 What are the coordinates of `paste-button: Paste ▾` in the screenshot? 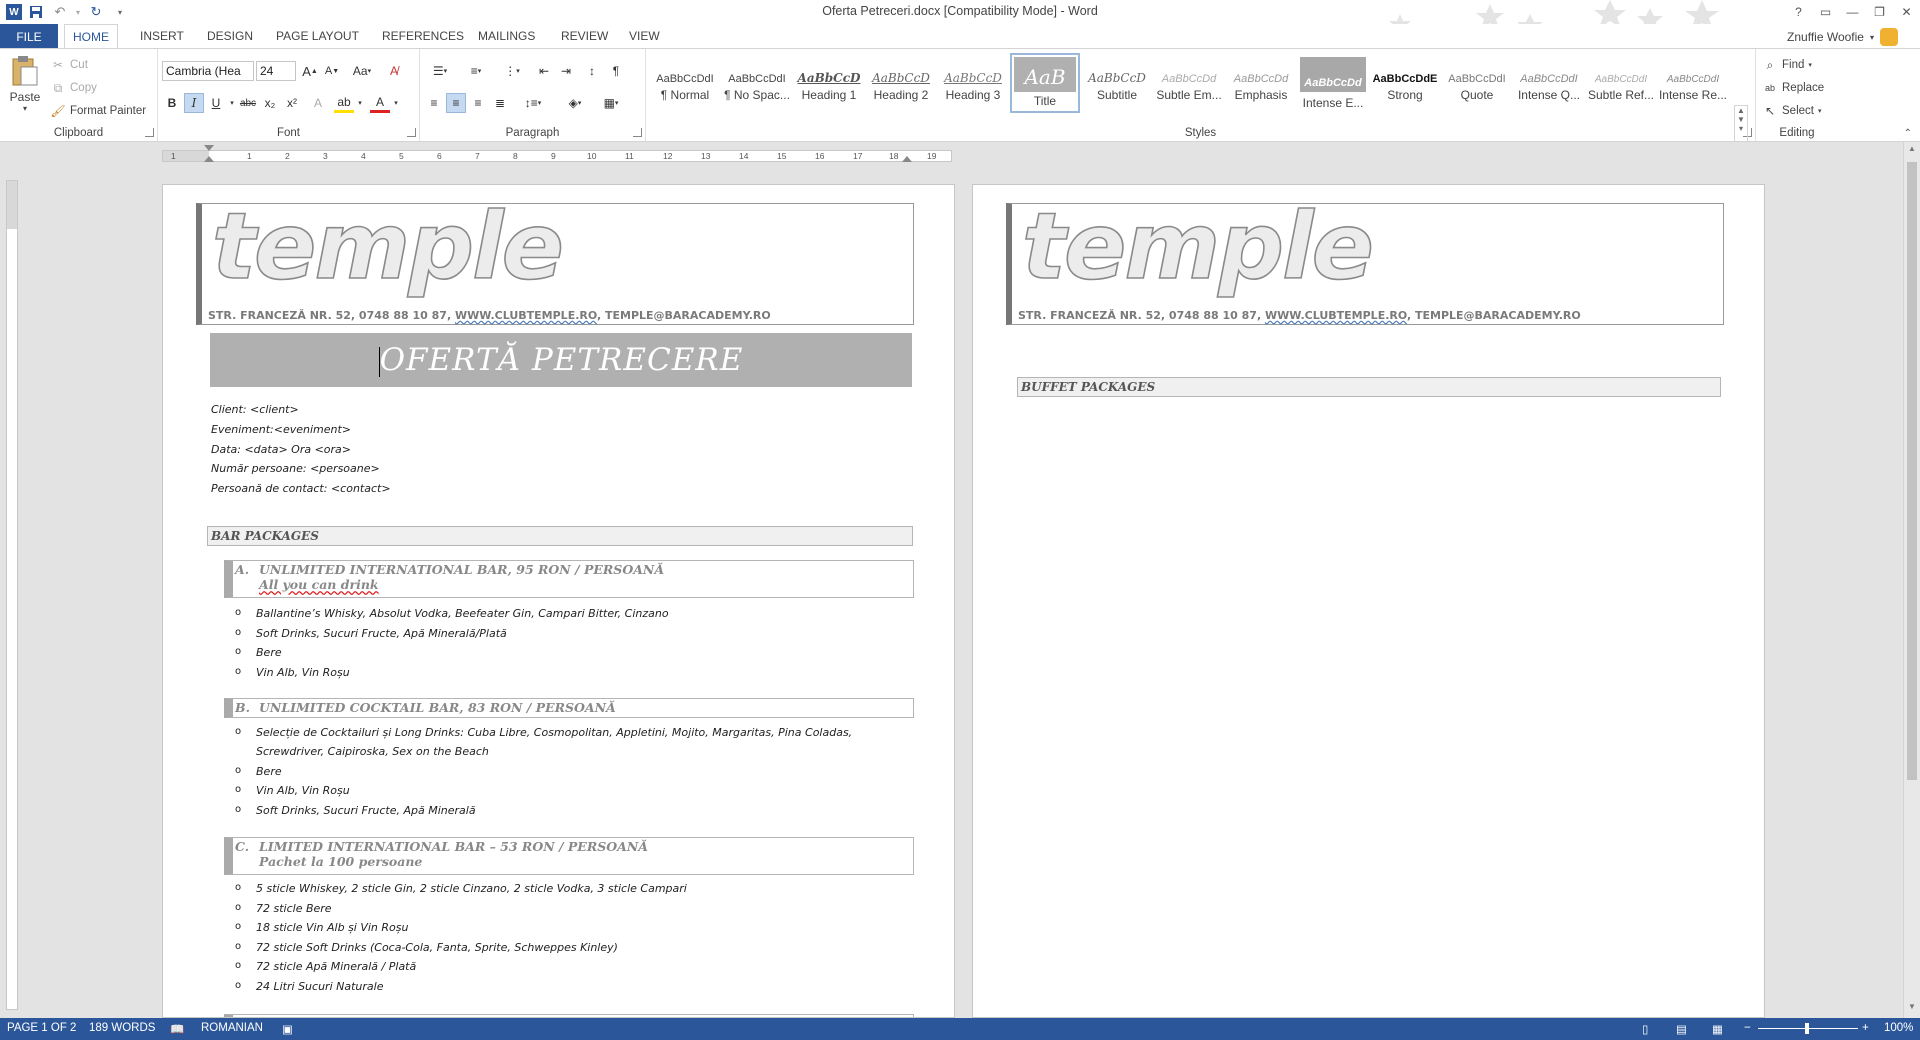 It's located at (25, 84).